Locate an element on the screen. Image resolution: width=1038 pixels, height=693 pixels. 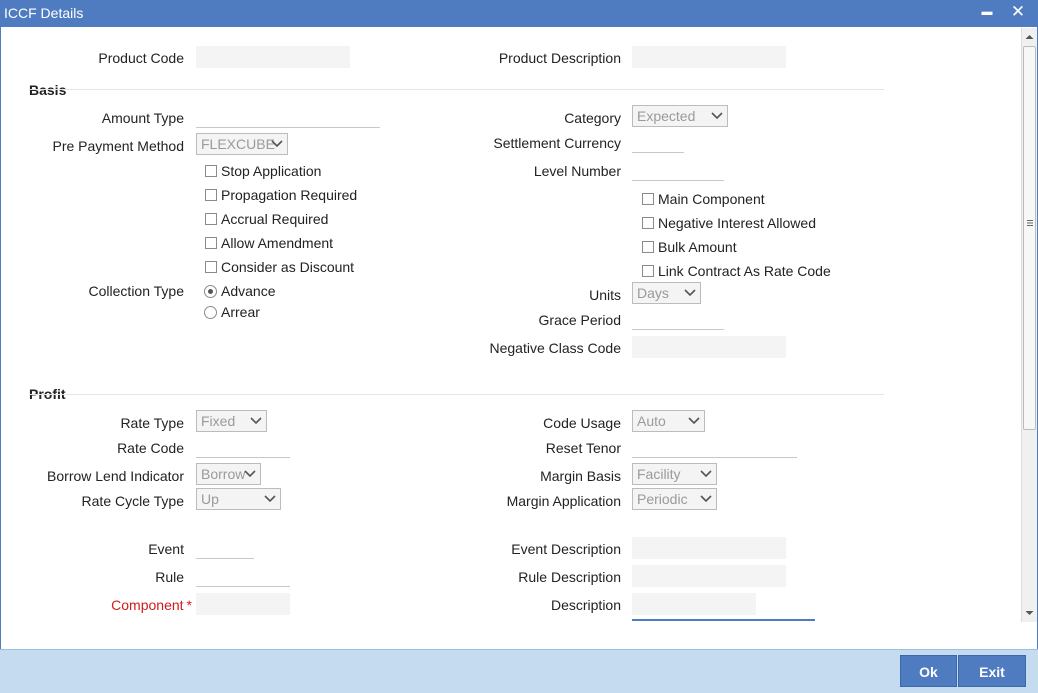
collection-arrear-radio: Arrear is located at coordinates (232, 312).